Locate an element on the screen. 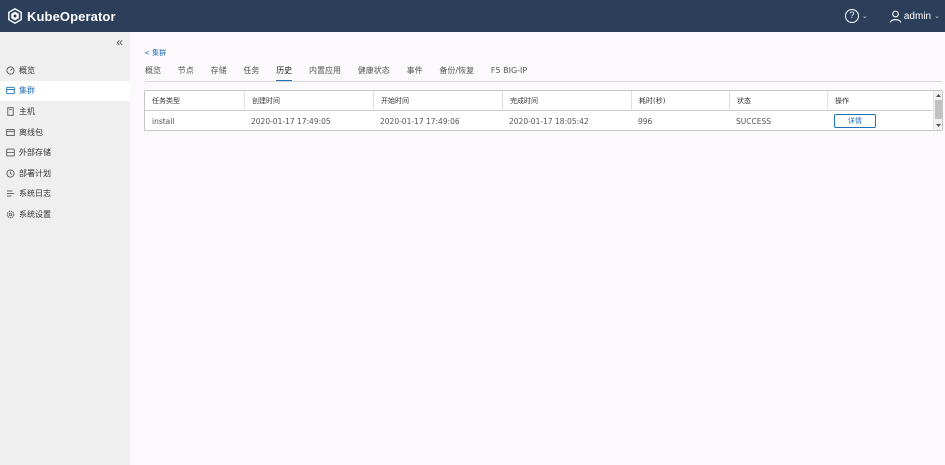 The image size is (945, 465). cell-duration: 996 is located at coordinates (645, 121).